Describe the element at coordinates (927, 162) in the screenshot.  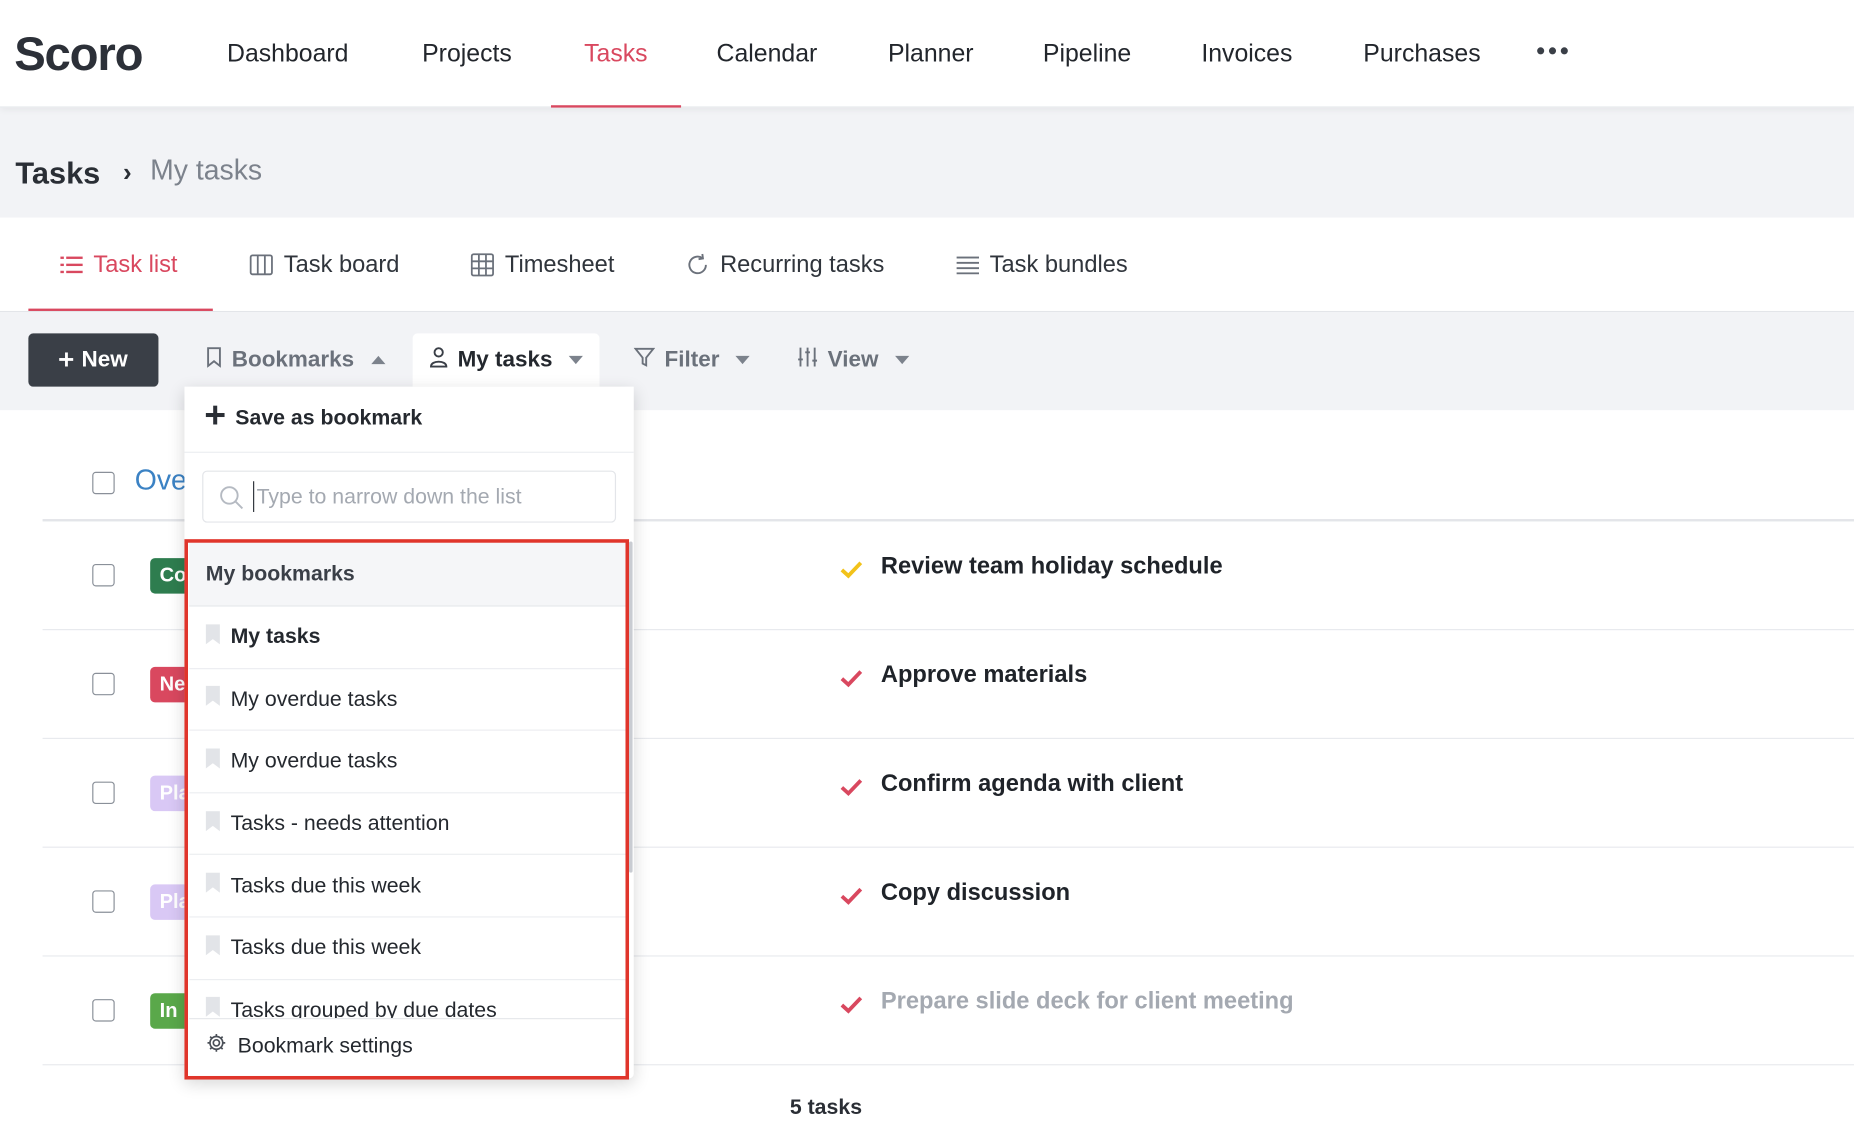
I see `breadcrumb-bar` at that location.